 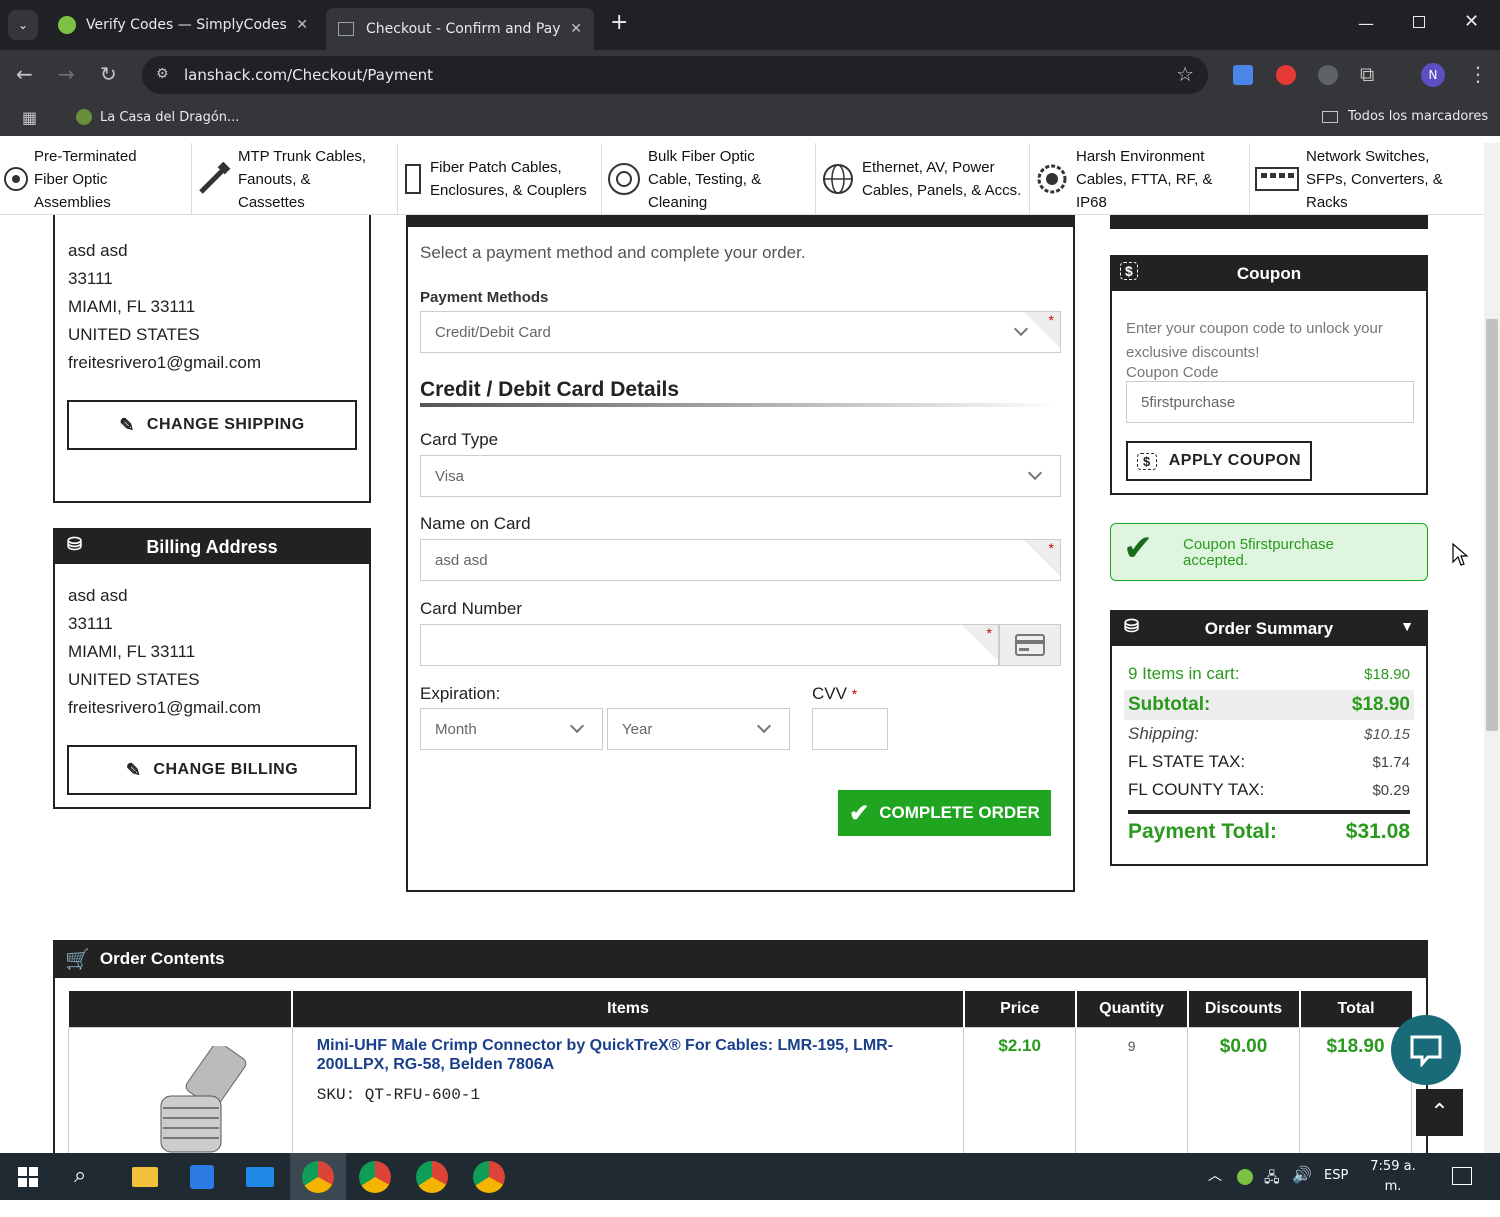 I want to click on all-bookmarks: Todos los marcadores, so click(x=1405, y=116).